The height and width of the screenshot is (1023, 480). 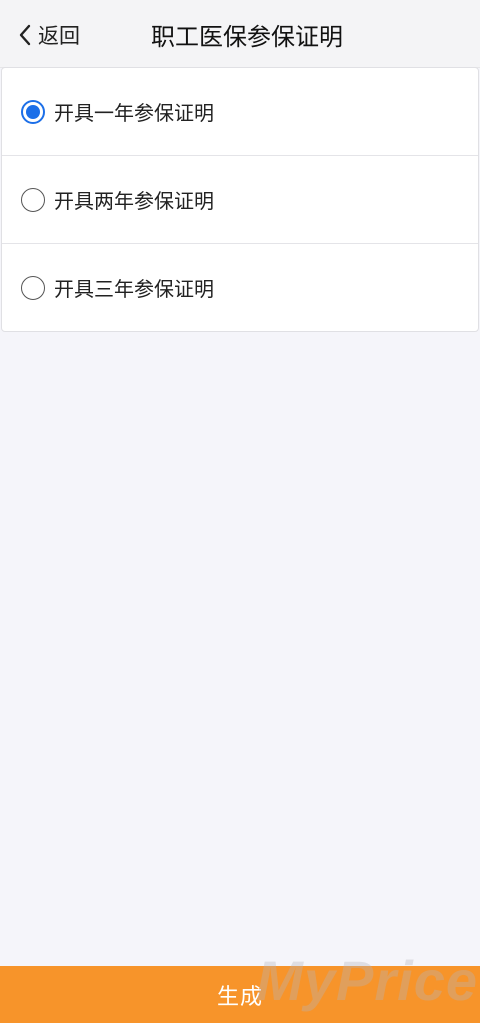 What do you see at coordinates (239, 997) in the screenshot?
I see `generate-button-label: 生成` at bounding box center [239, 997].